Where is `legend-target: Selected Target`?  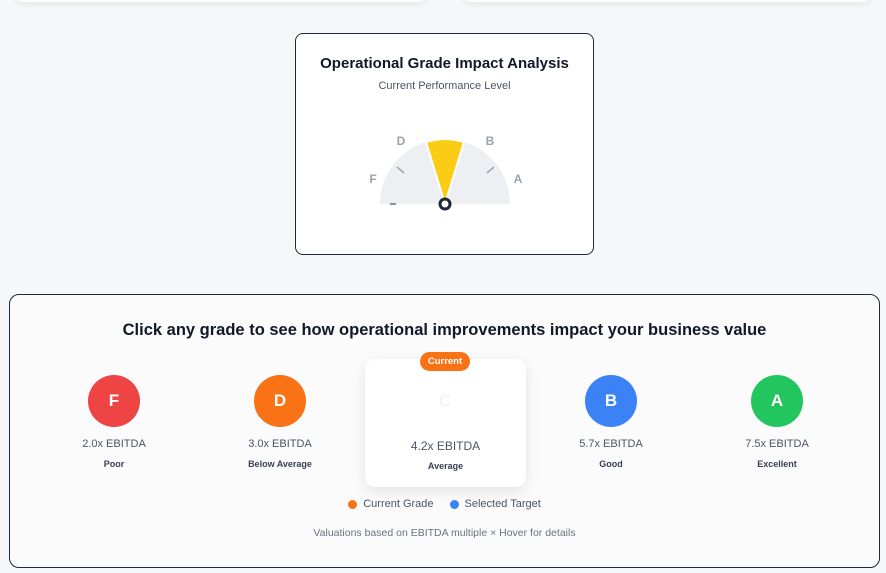 legend-target: Selected Target is located at coordinates (495, 504).